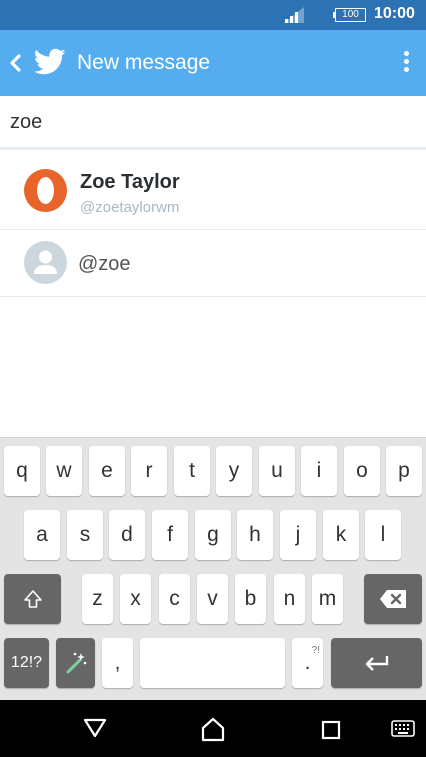 This screenshot has width=426, height=757. Describe the element at coordinates (85, 535) in the screenshot. I see `key-s: s` at that location.